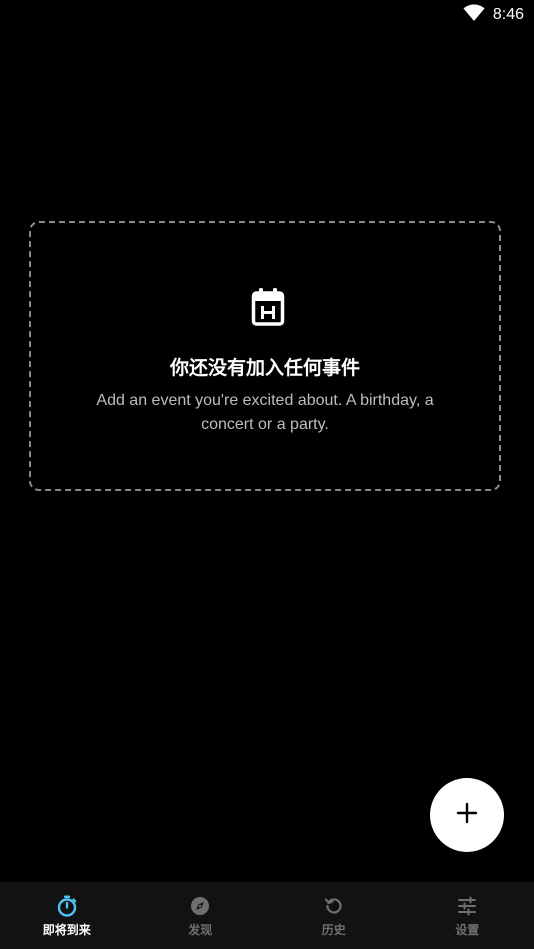 The width and height of the screenshot is (534, 949). I want to click on status-indicators: 8:46, so click(493, 15).